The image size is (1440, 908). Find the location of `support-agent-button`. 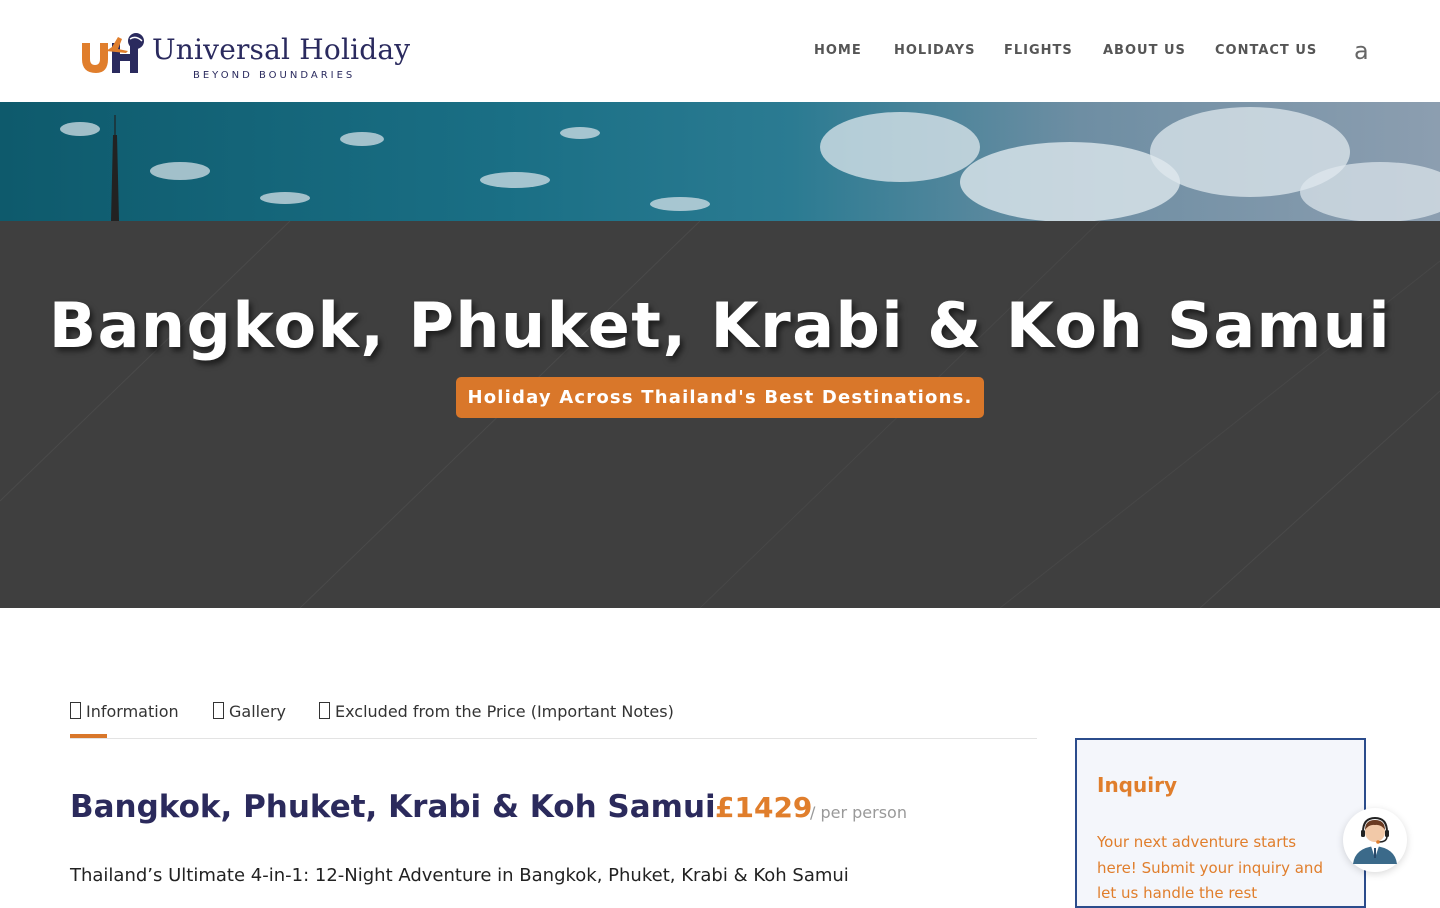

support-agent-button is located at coordinates (1375, 840).